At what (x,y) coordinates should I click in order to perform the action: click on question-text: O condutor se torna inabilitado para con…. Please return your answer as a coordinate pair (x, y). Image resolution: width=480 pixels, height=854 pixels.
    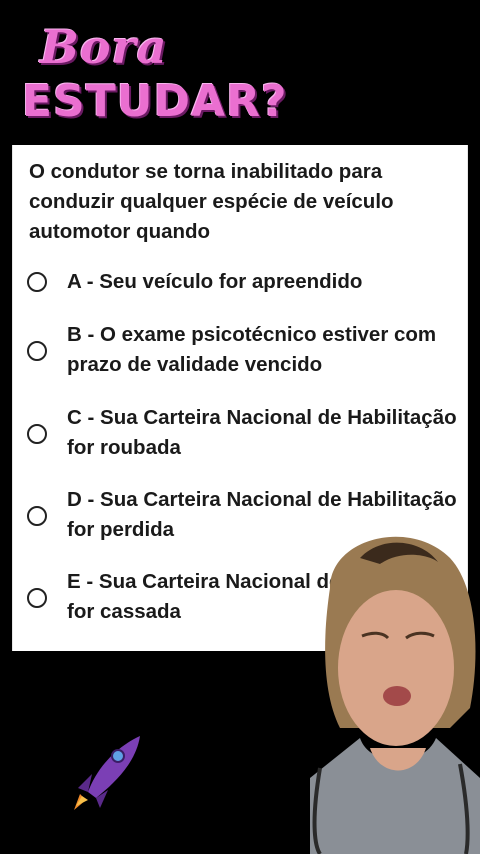
    Looking at the image, I should click on (211, 201).